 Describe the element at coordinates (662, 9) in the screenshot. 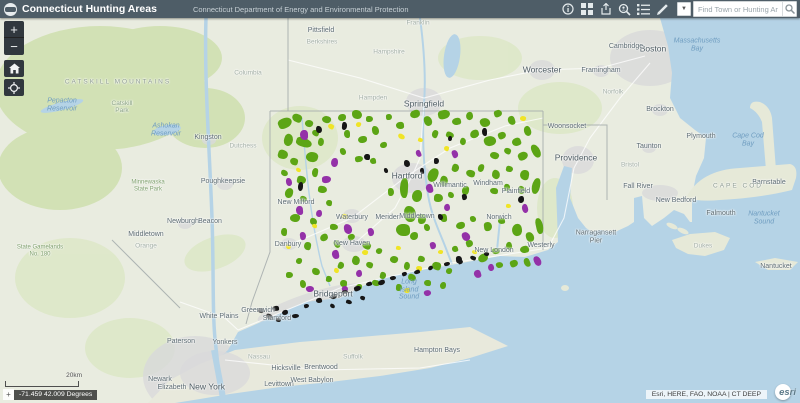

I see `measure-pencil-icon` at that location.